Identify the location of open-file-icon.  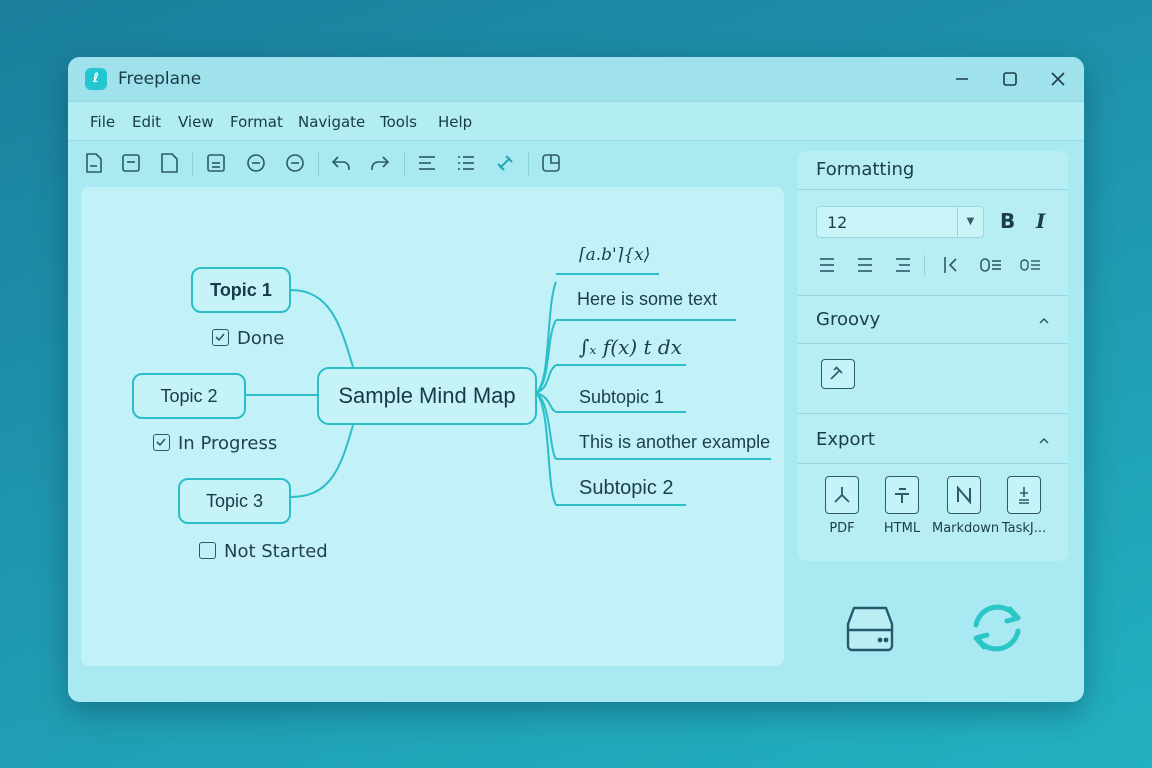
(131, 163).